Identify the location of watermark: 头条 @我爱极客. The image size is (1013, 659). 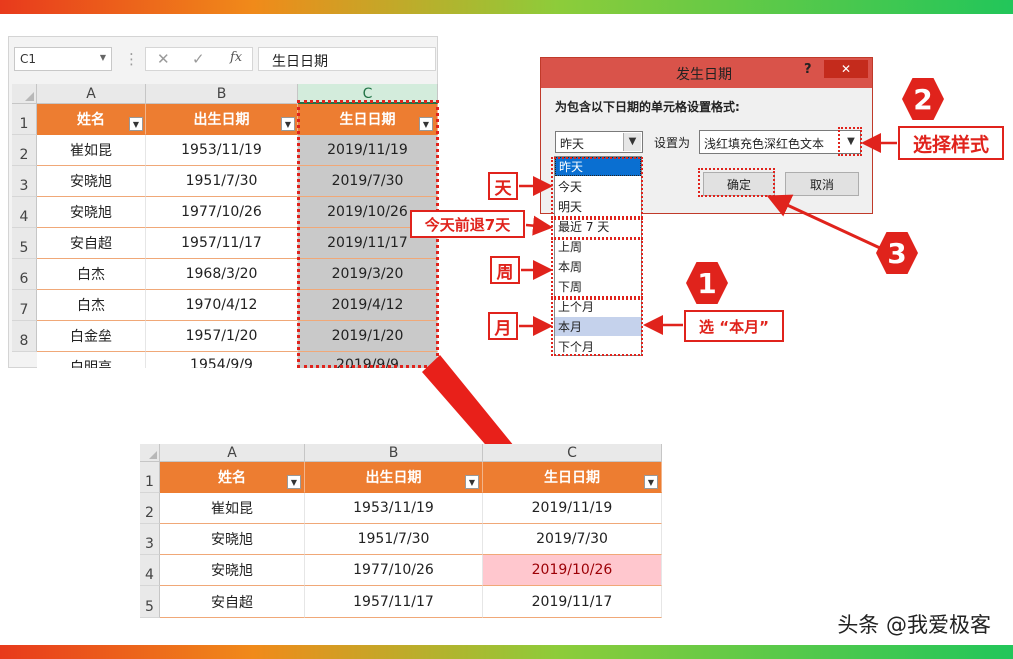
(914, 625).